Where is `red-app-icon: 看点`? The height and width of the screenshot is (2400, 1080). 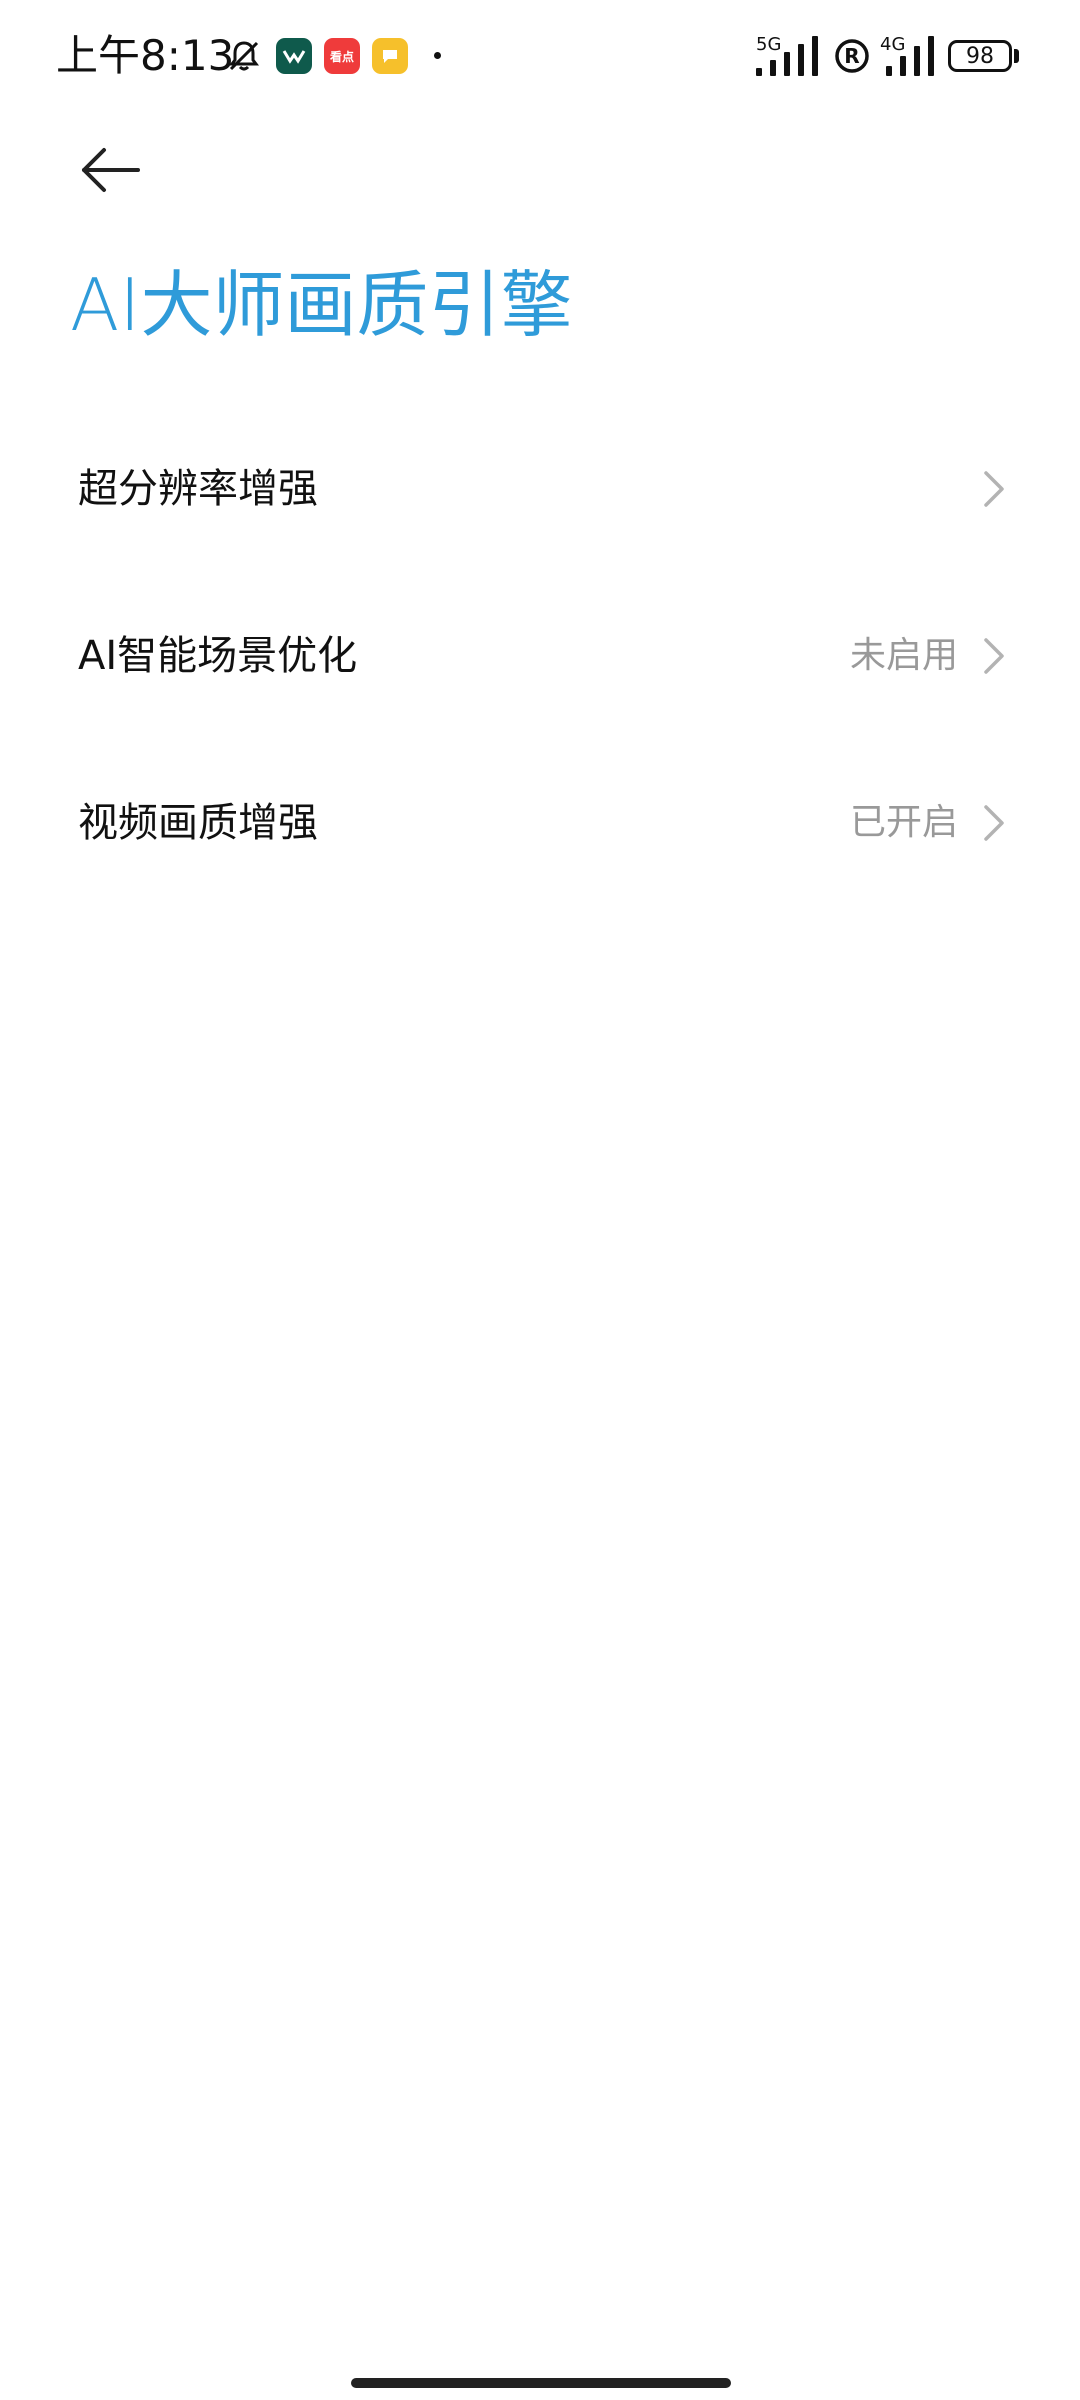 red-app-icon: 看点 is located at coordinates (342, 56).